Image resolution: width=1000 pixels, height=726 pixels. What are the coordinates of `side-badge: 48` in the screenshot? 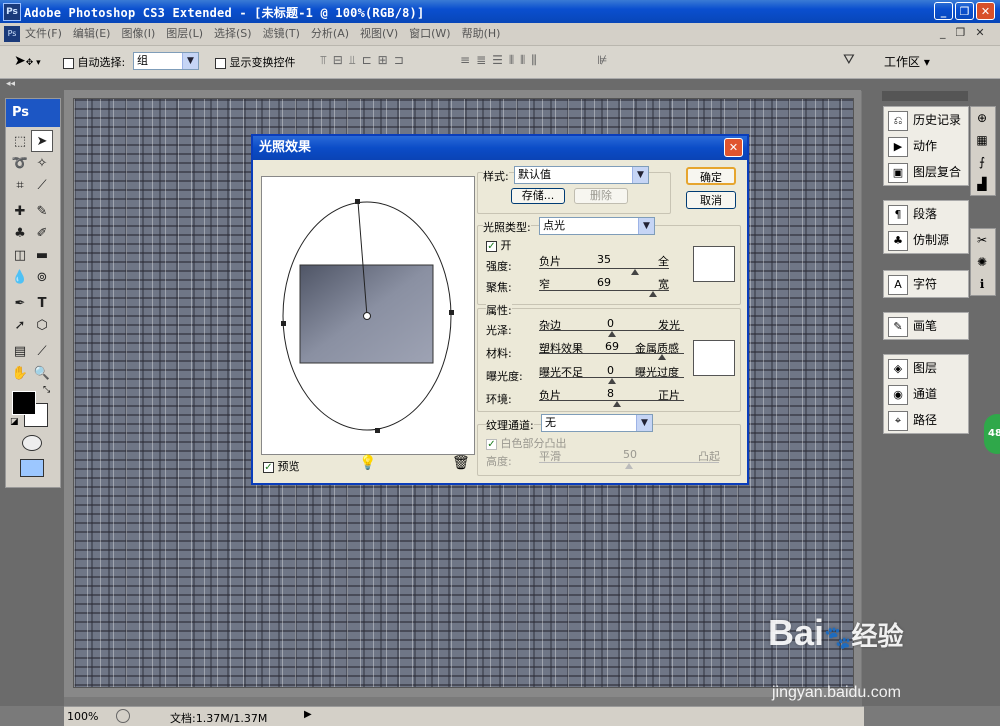 It's located at (992, 434).